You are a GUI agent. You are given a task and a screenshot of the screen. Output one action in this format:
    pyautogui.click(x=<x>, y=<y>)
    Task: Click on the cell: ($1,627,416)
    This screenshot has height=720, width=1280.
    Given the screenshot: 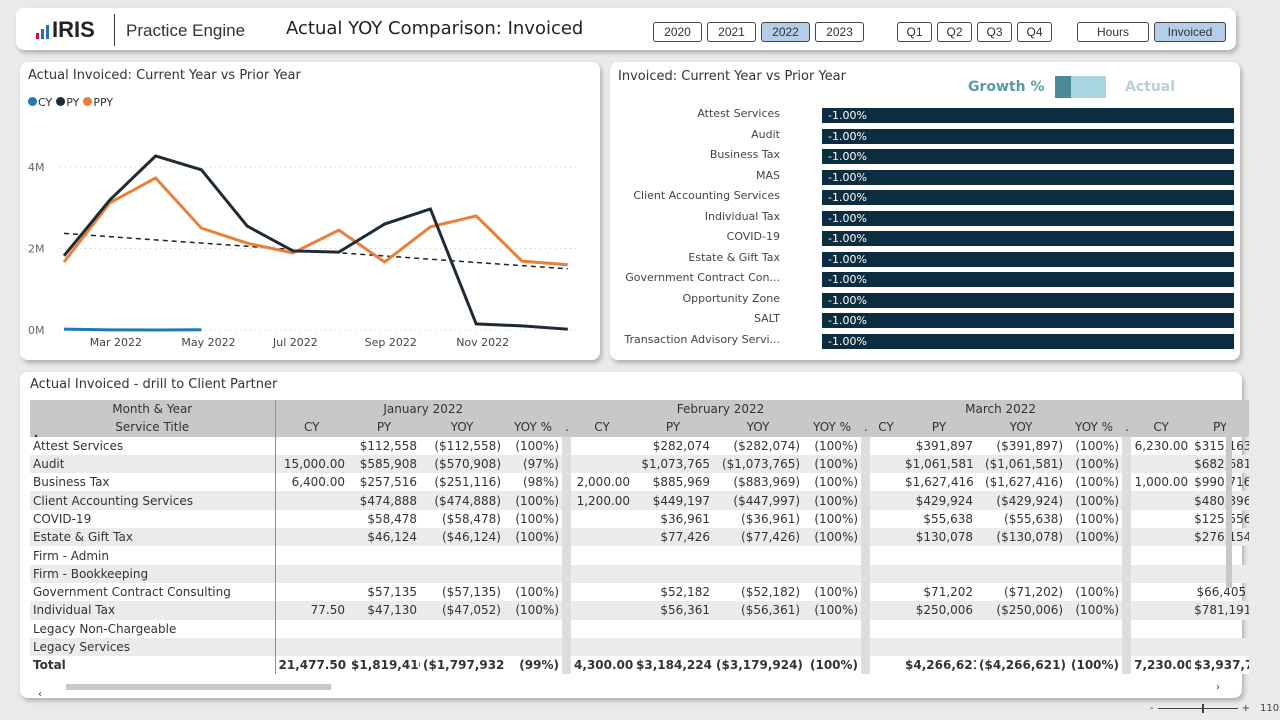 What is the action you would take?
    pyautogui.click(x=1024, y=482)
    